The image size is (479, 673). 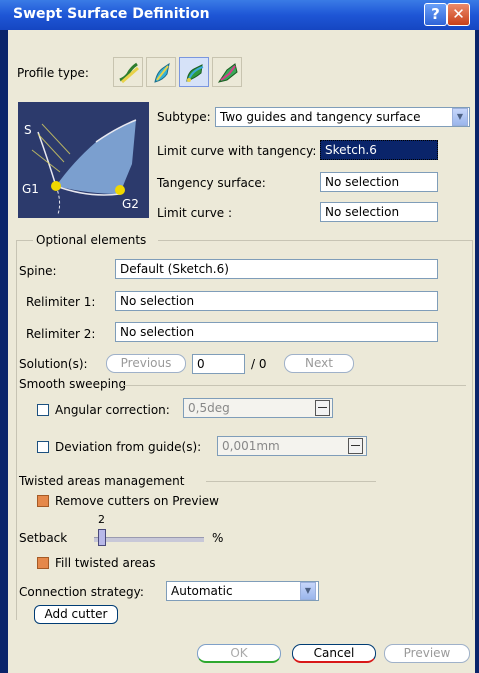 What do you see at coordinates (322, 408) in the screenshot?
I see `angular-correction-spinner-icon` at bounding box center [322, 408].